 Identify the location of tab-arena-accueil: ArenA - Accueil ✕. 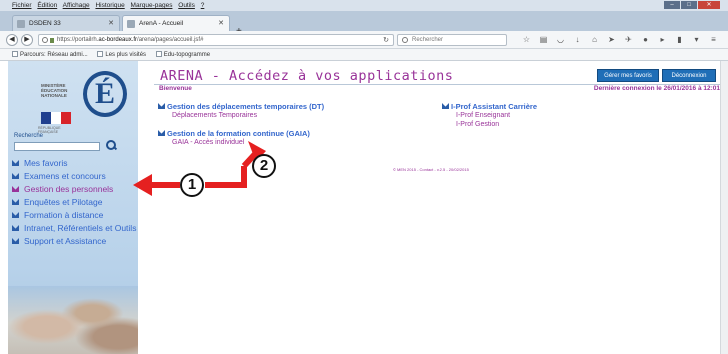
(176, 23).